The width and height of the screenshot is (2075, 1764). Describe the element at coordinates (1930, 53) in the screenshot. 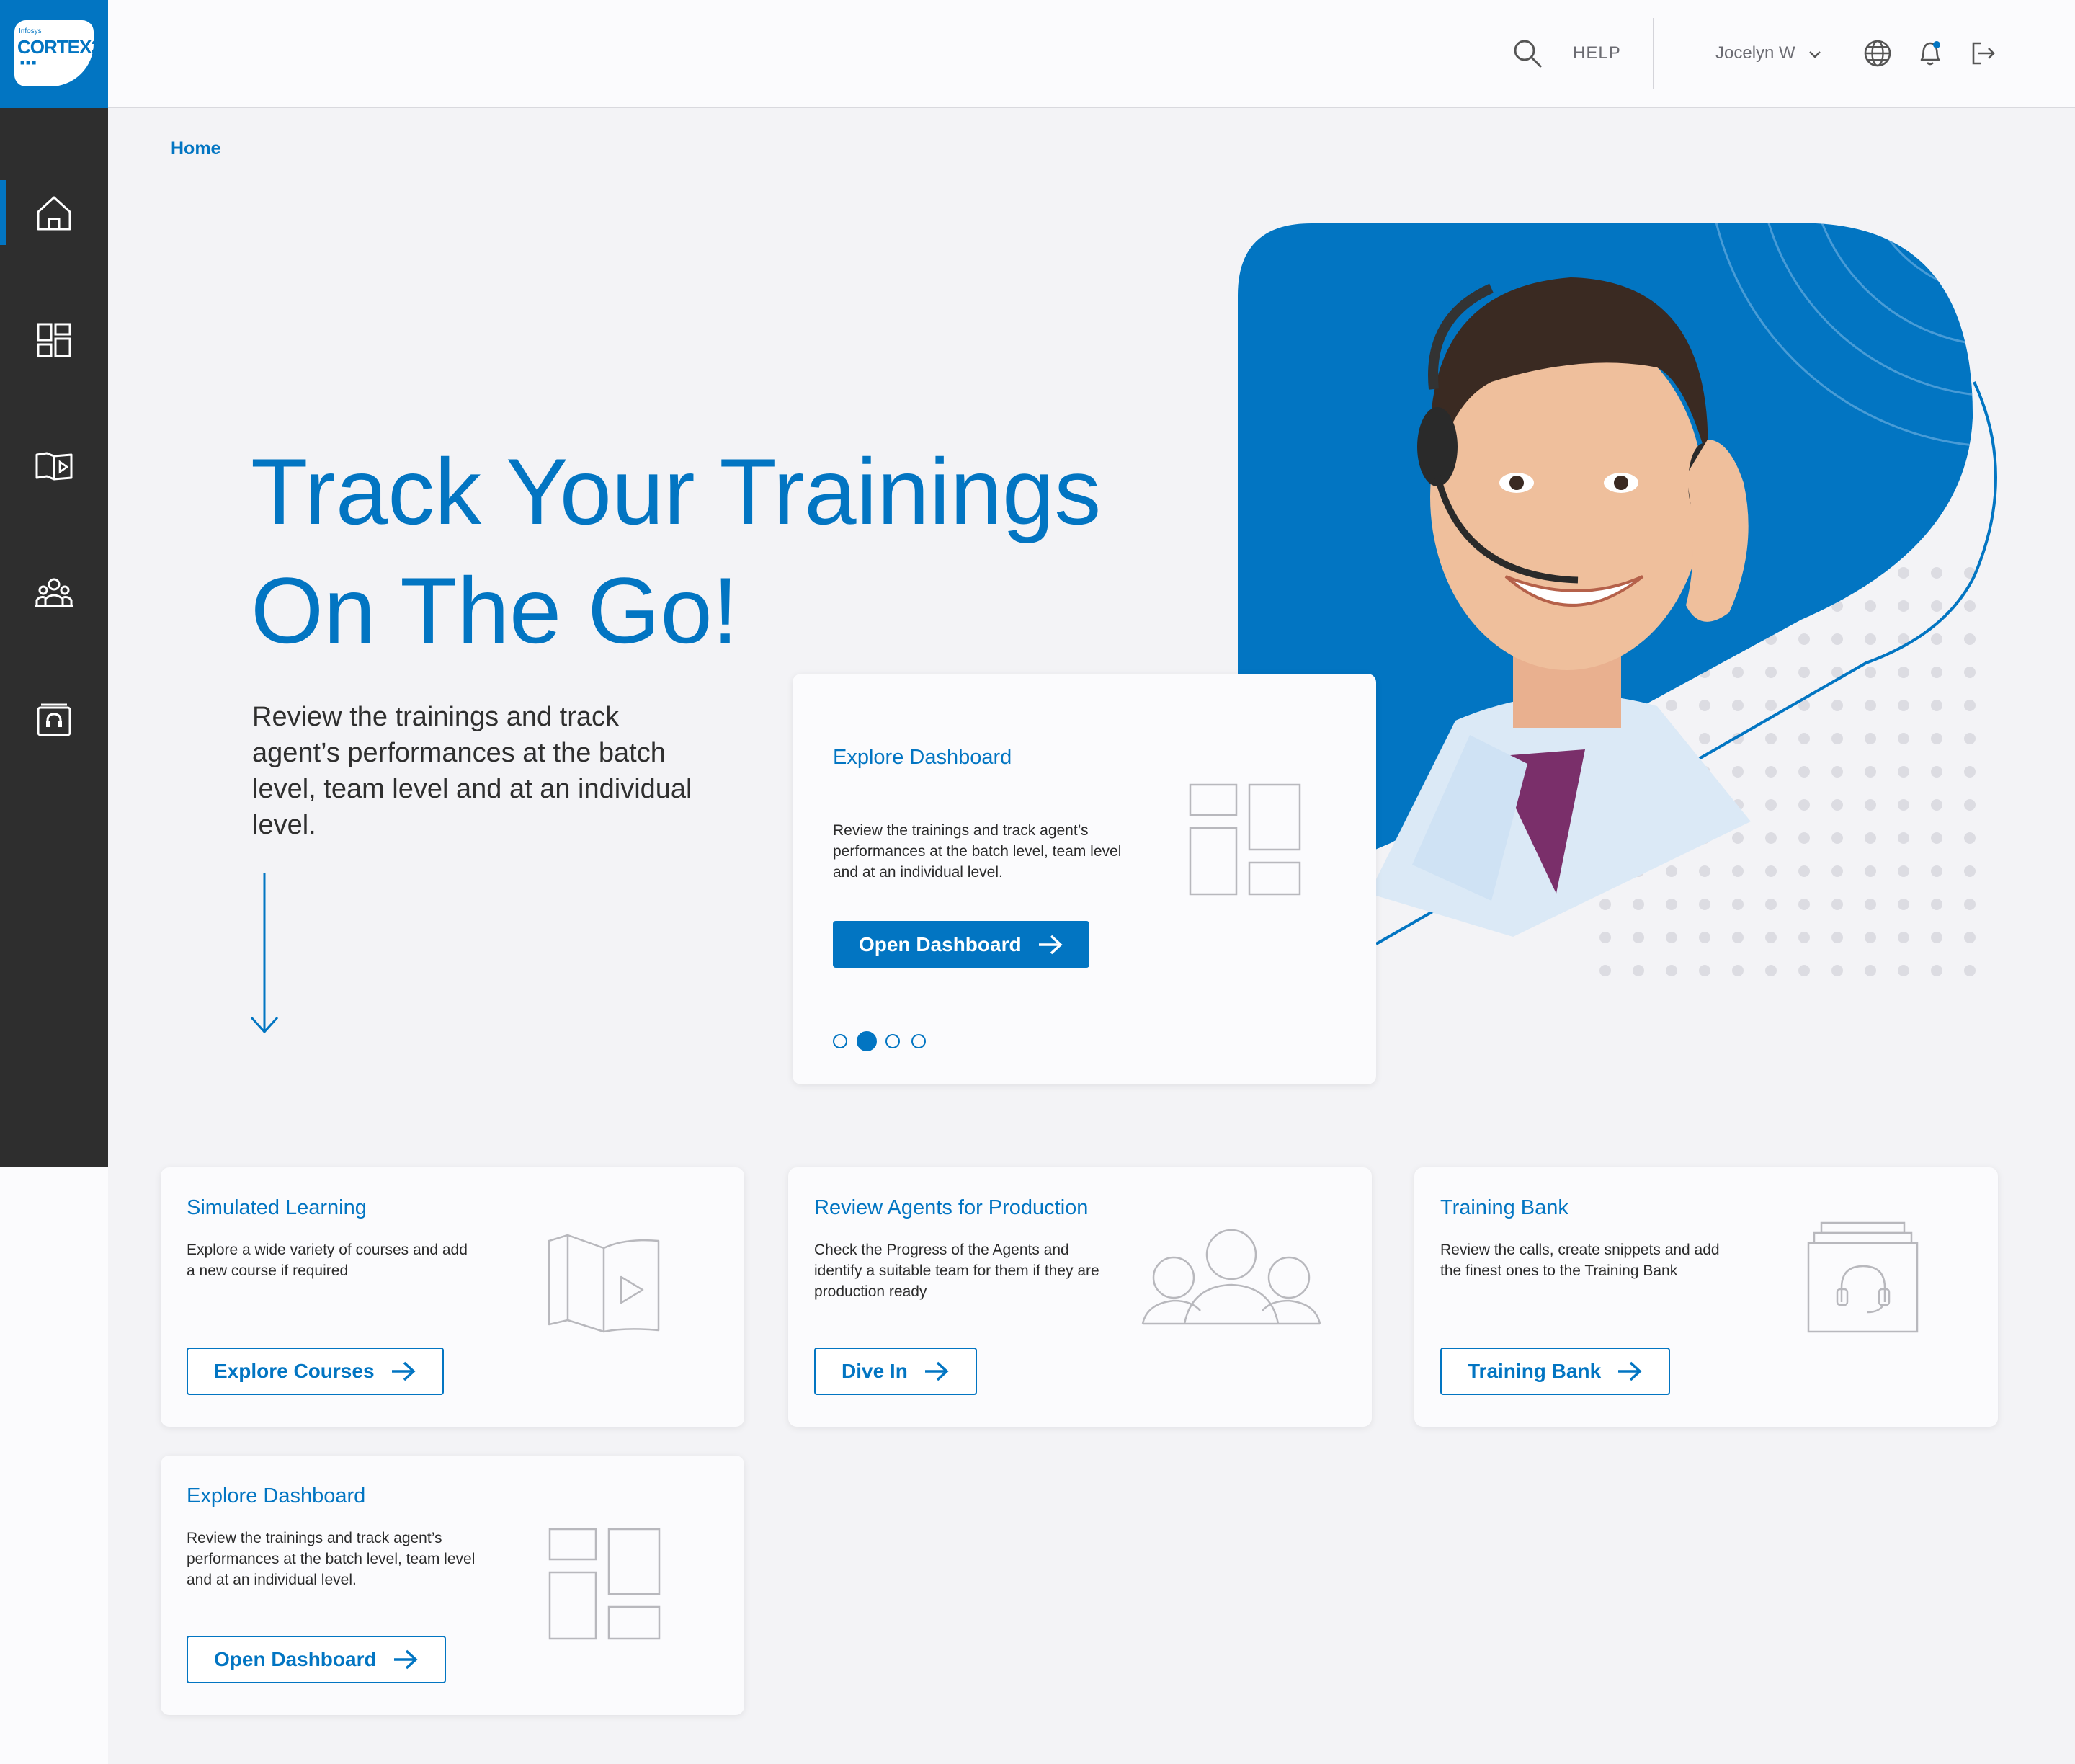

I see `notification-bell-icon` at that location.